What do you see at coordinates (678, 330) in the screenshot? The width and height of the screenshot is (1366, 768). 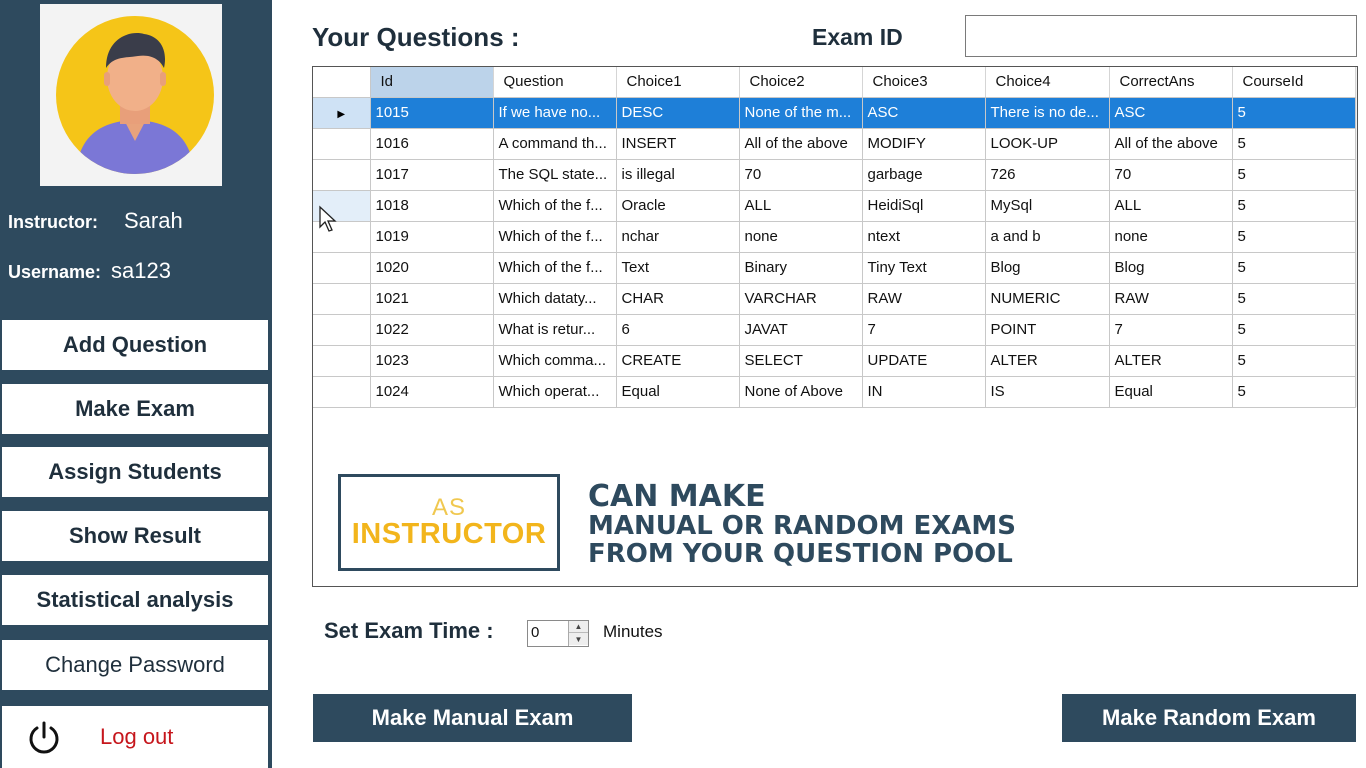 I see `cell-choice1: 6` at bounding box center [678, 330].